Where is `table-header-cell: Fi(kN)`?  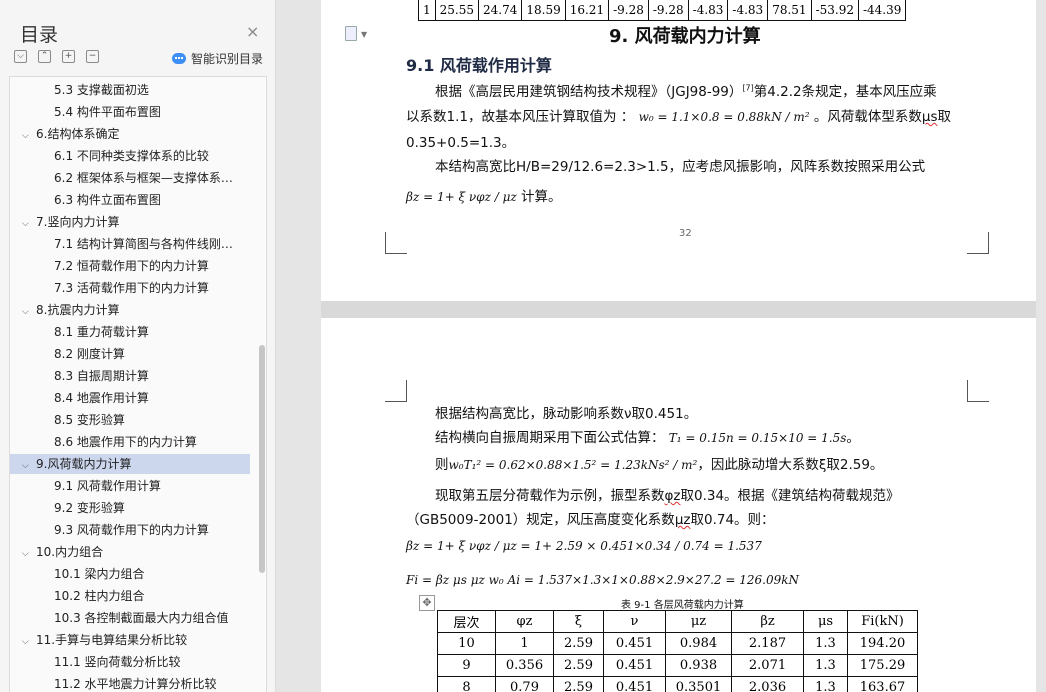
table-header-cell: Fi(kN) is located at coordinates (882, 621).